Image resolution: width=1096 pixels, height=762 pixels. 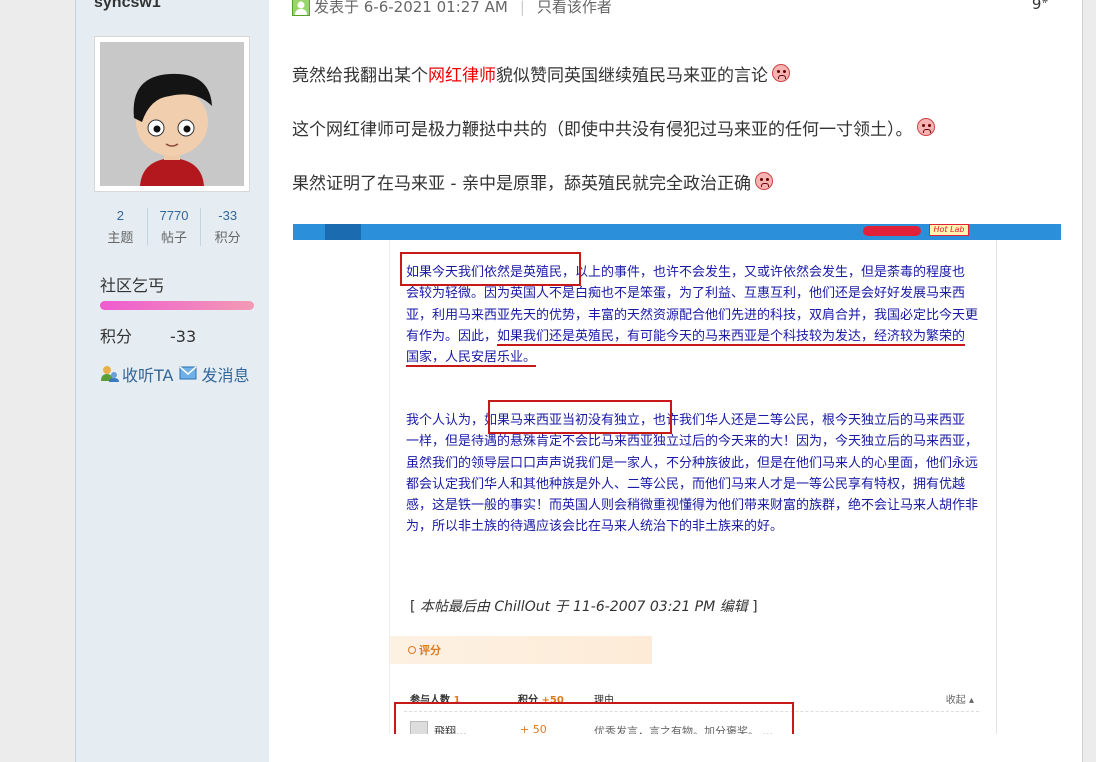 What do you see at coordinates (955, 700) in the screenshot?
I see `collapse-label: 收起` at bounding box center [955, 700].